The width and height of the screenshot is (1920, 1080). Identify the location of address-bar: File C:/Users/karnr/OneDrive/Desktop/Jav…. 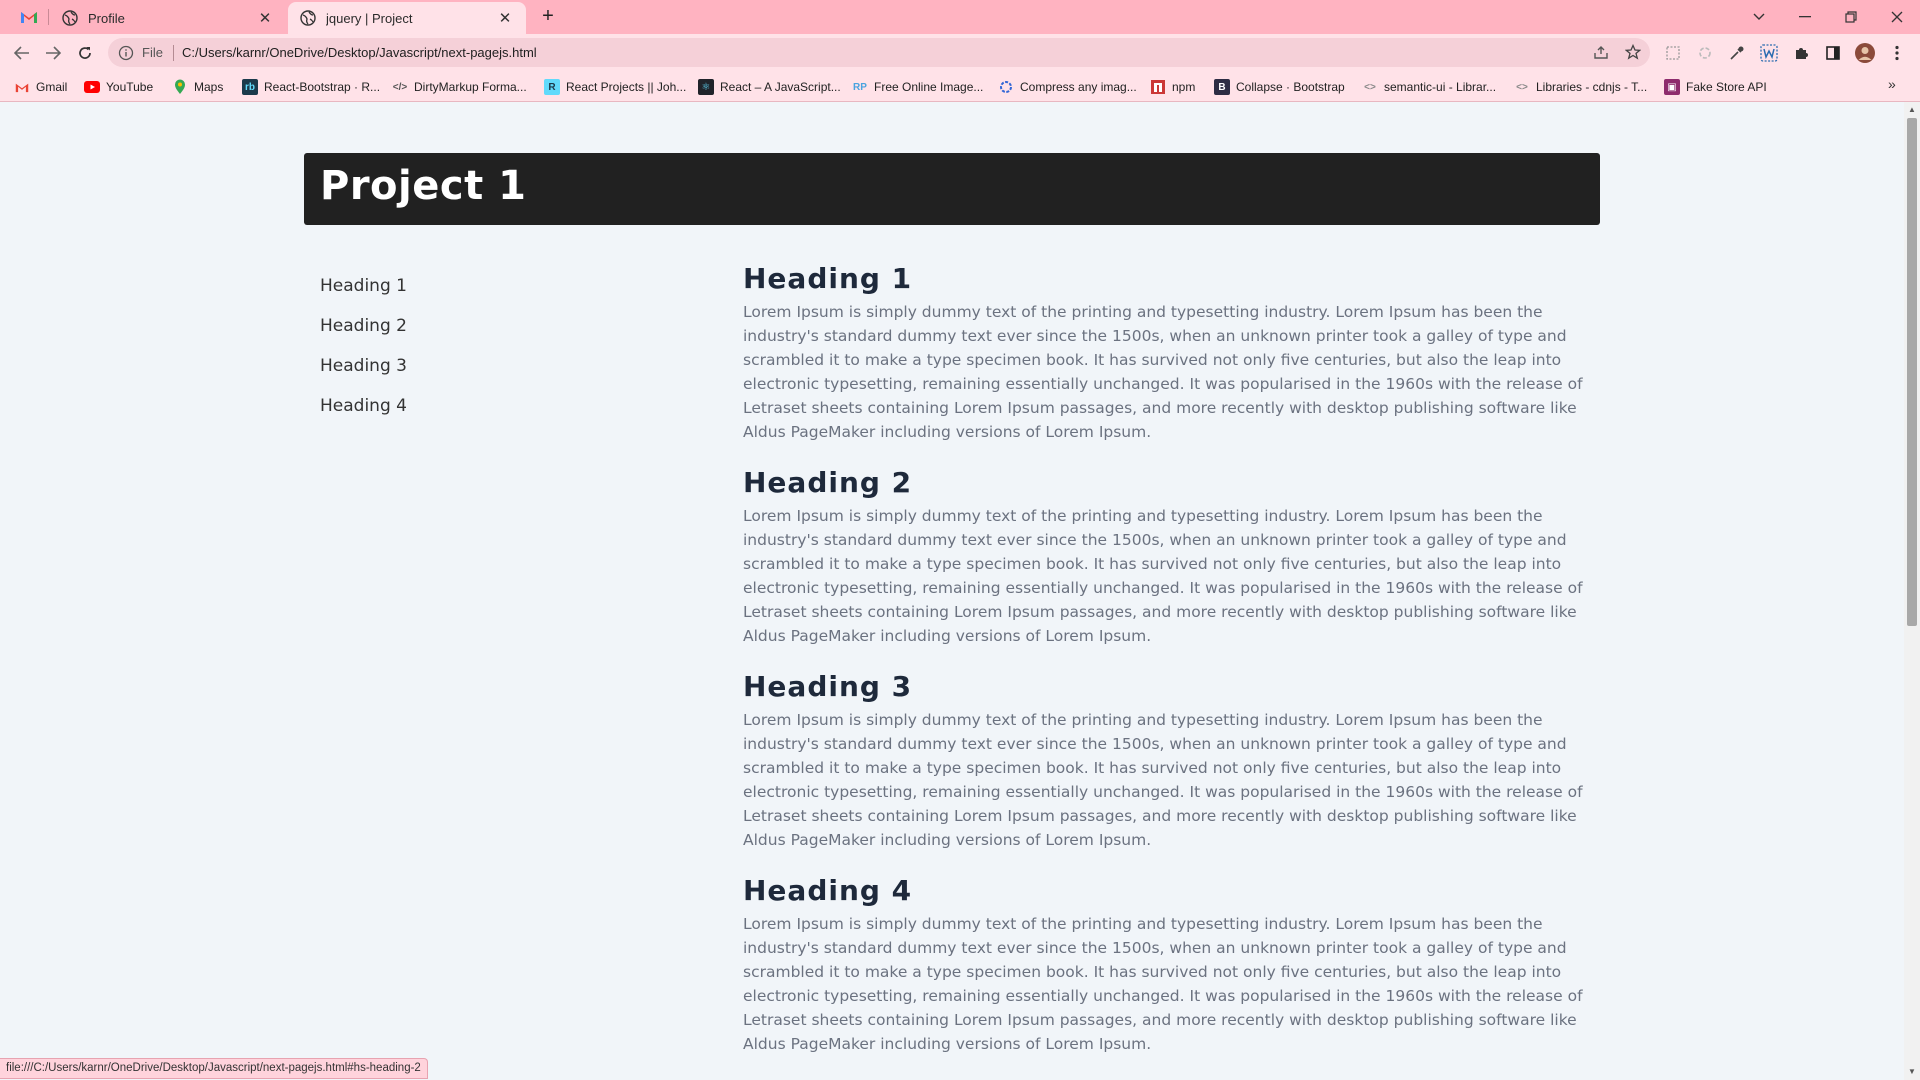
(879, 52).